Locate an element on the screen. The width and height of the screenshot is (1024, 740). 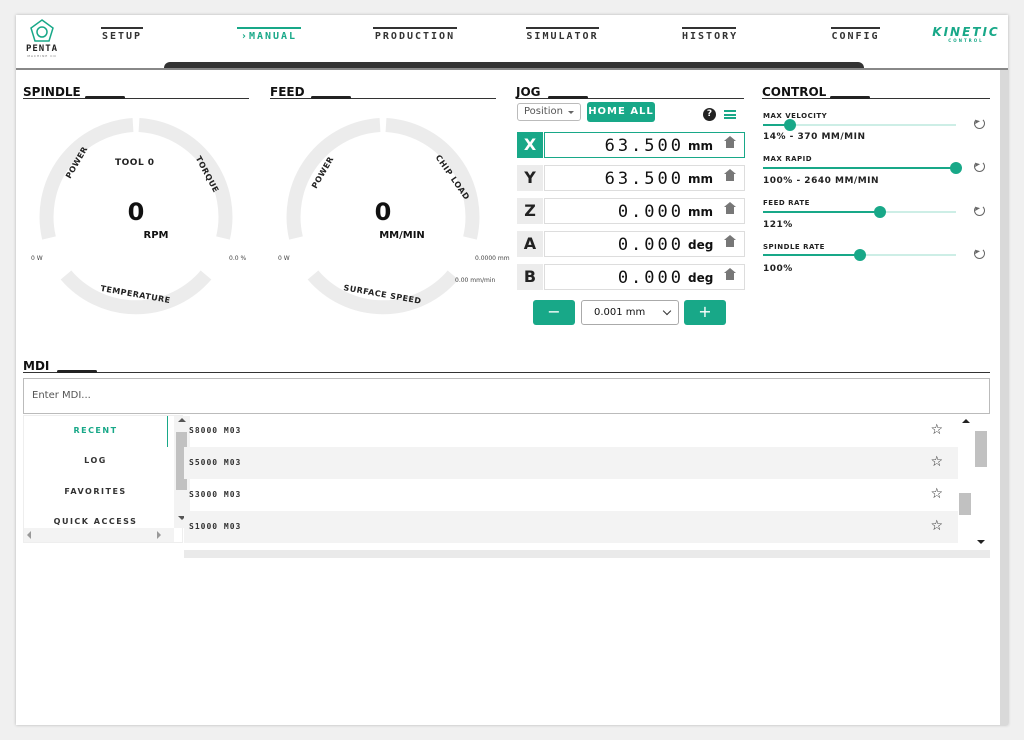
scroll-down-icon is located at coordinates (981, 542).